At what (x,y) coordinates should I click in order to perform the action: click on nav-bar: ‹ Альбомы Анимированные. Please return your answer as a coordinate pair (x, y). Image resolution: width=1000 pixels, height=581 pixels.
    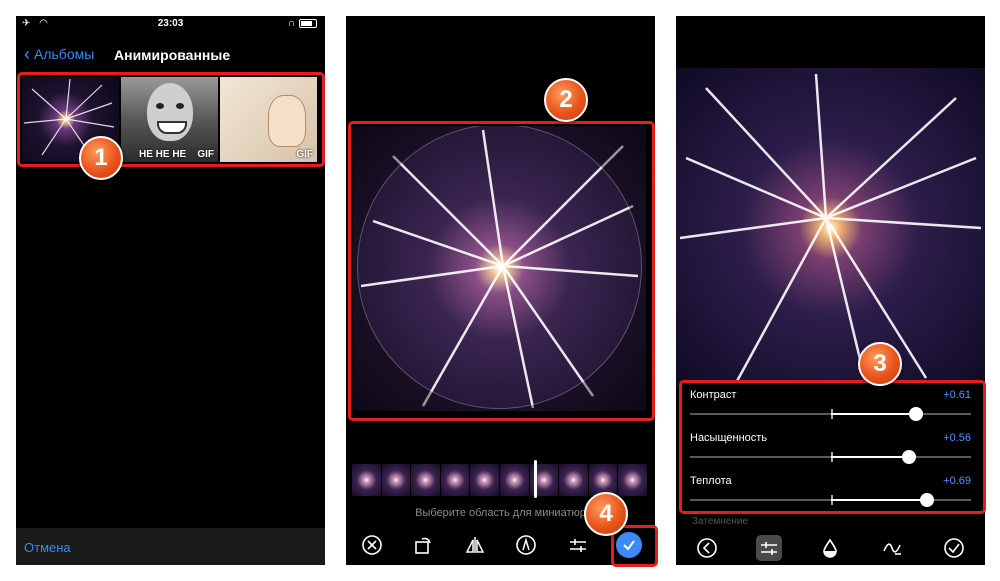
    Looking at the image, I should click on (170, 56).